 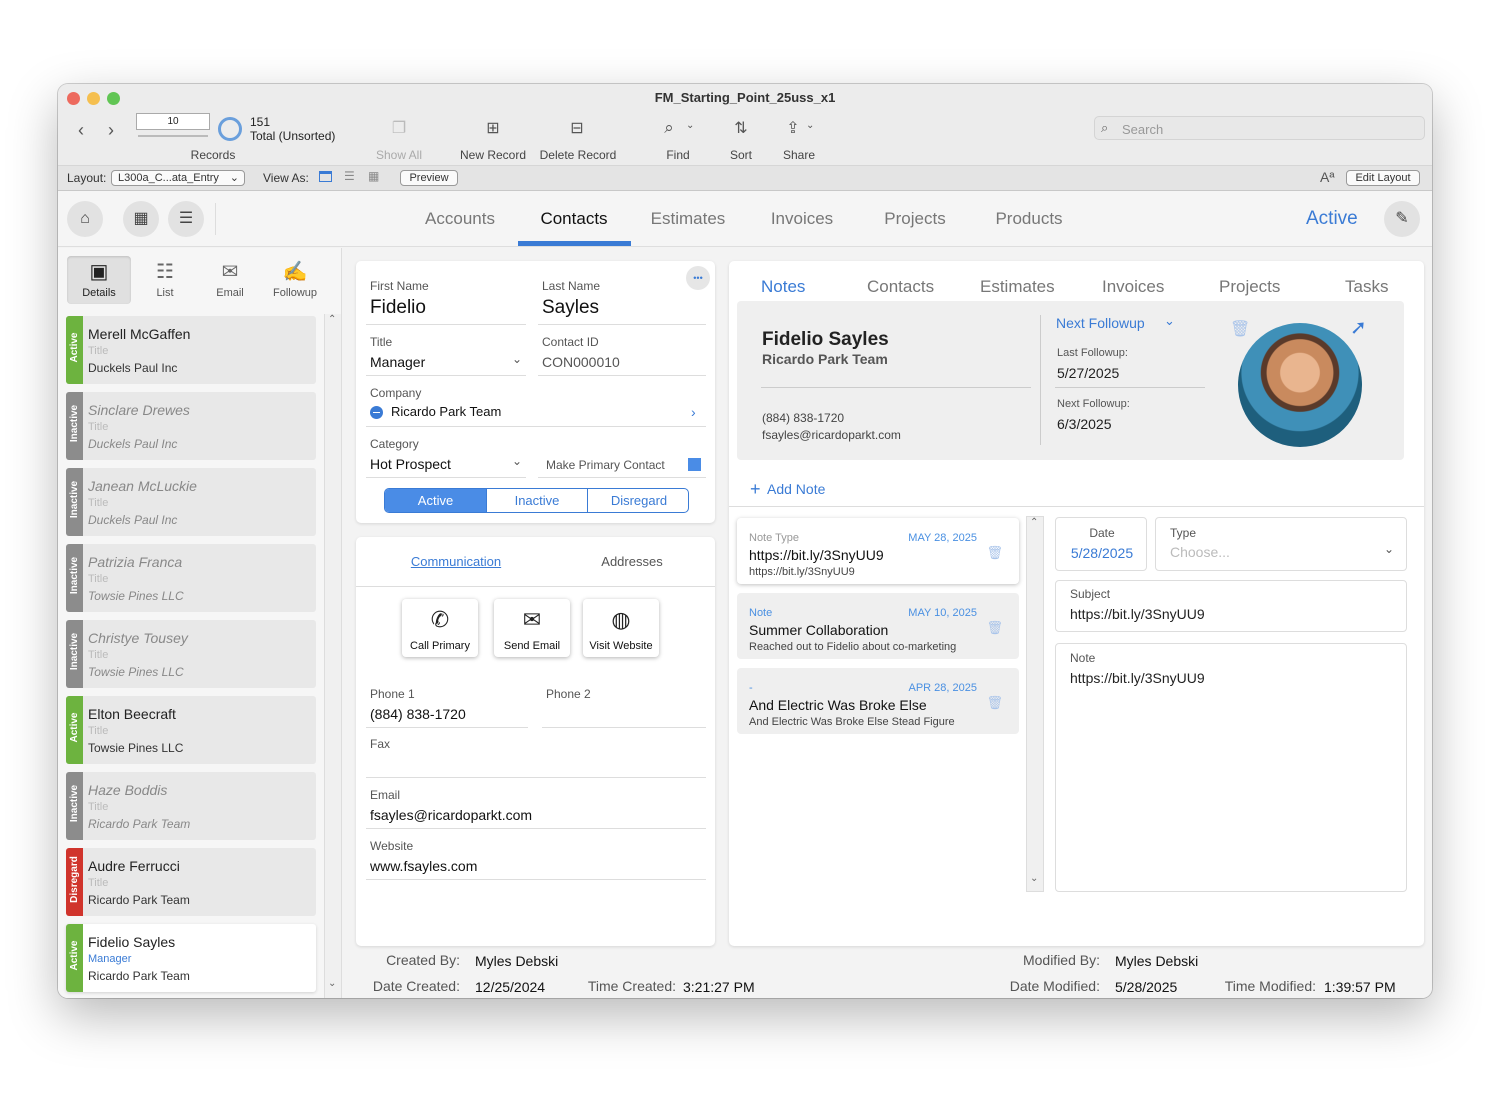 What do you see at coordinates (399, 128) in the screenshot?
I see `show-all-icon: ❐` at bounding box center [399, 128].